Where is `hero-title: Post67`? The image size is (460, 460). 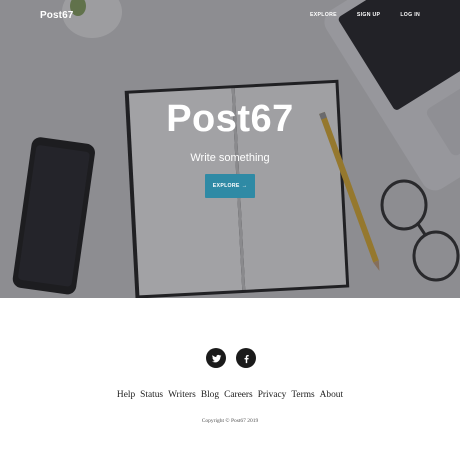 hero-title: Post67 is located at coordinates (230, 119).